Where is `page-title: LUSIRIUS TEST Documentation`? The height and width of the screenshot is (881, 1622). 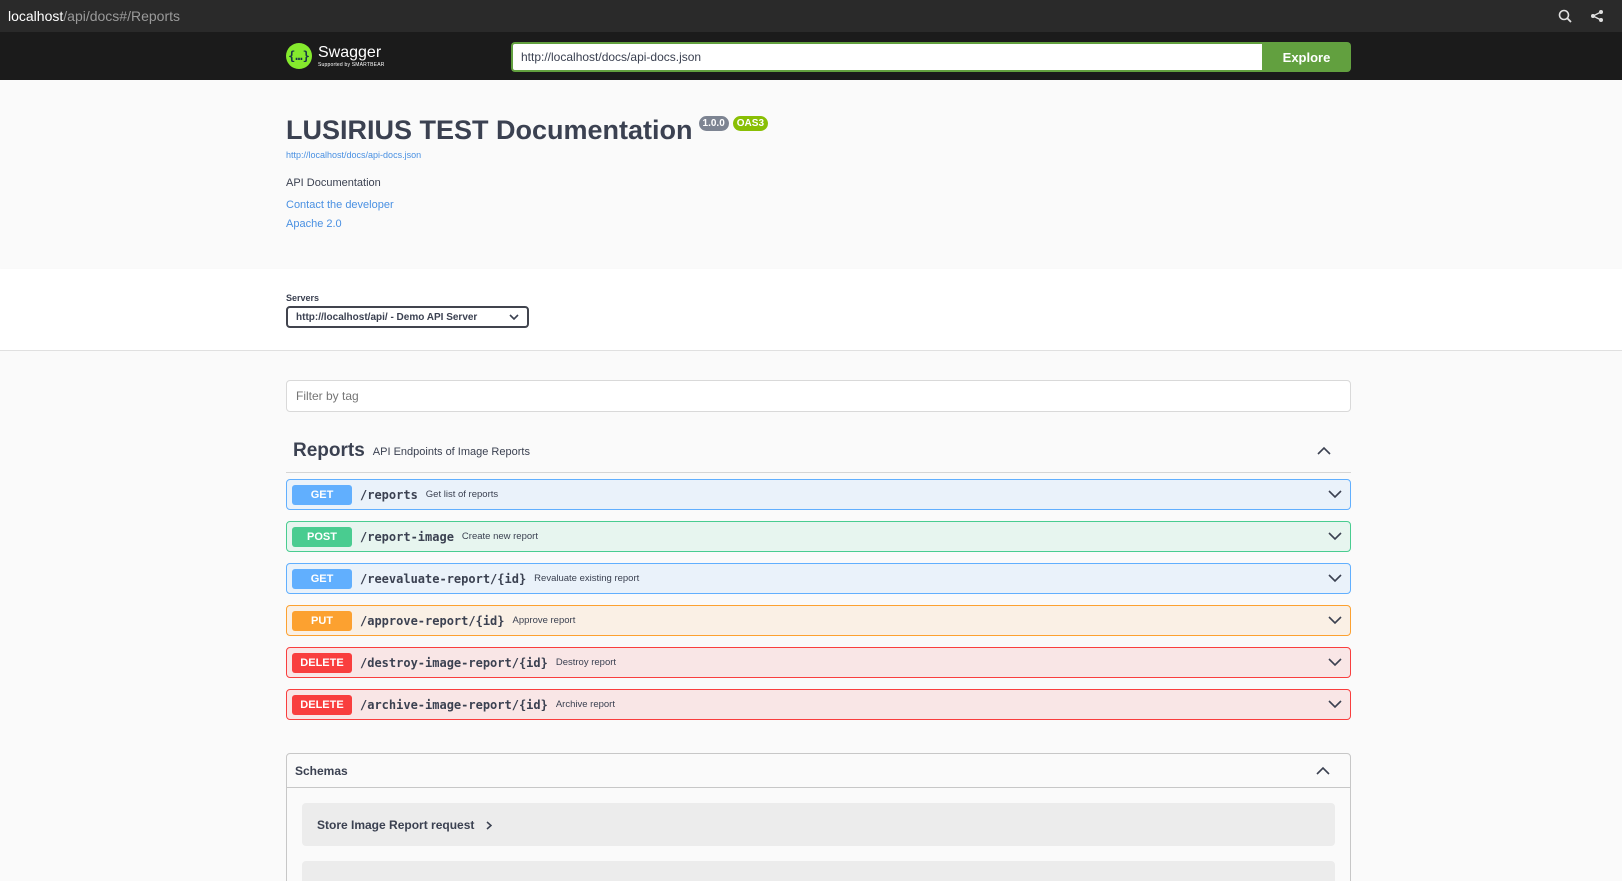
page-title: LUSIRIUS TEST Documentation is located at coordinates (489, 130).